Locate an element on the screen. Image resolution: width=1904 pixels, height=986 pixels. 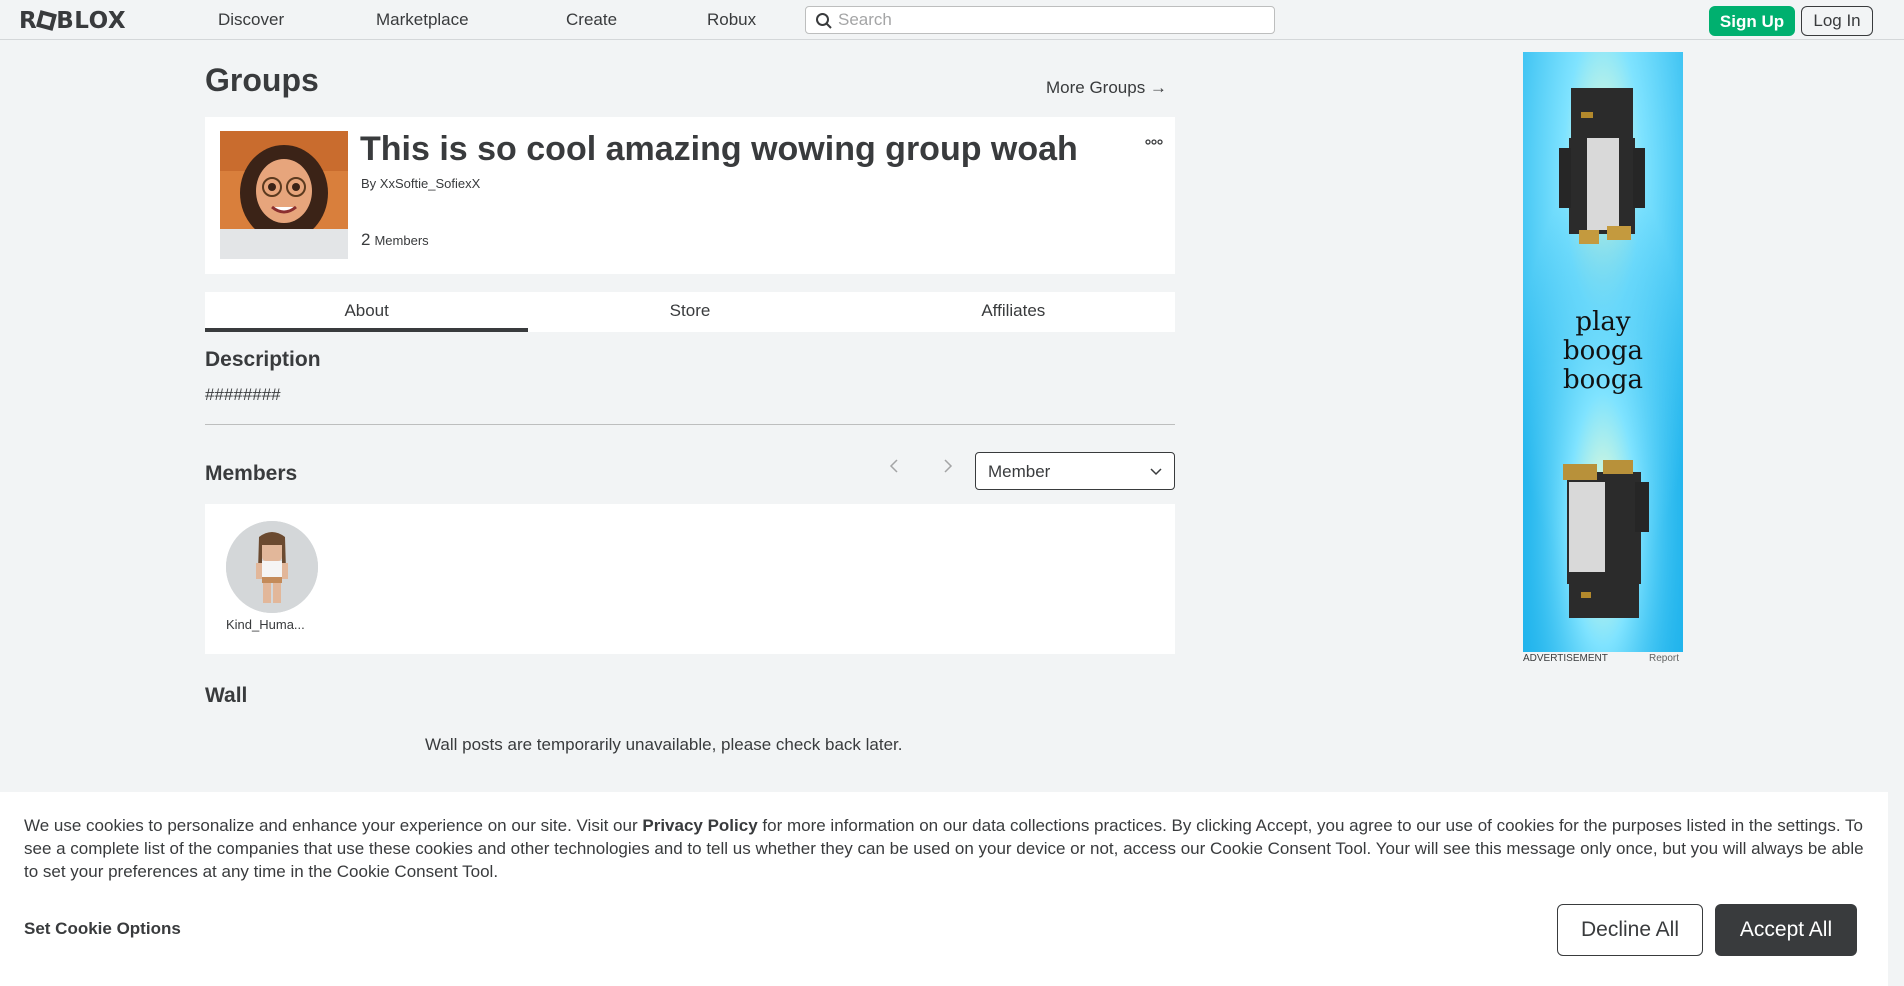
decline-all-button: Decline All is located at coordinates (1630, 930).